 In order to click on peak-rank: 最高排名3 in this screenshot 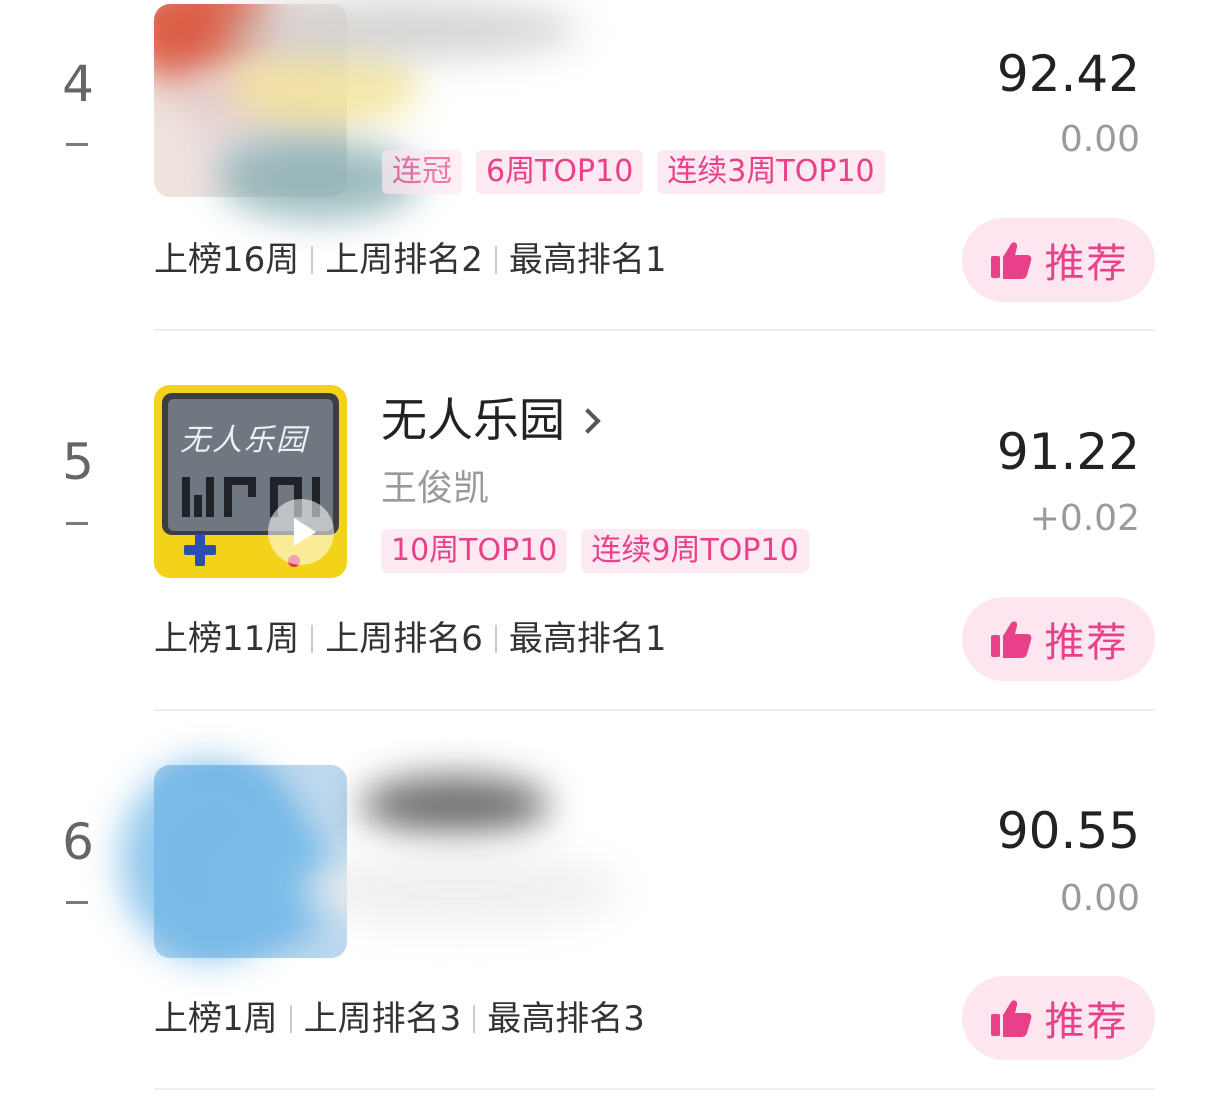, I will do `click(566, 1019)`.